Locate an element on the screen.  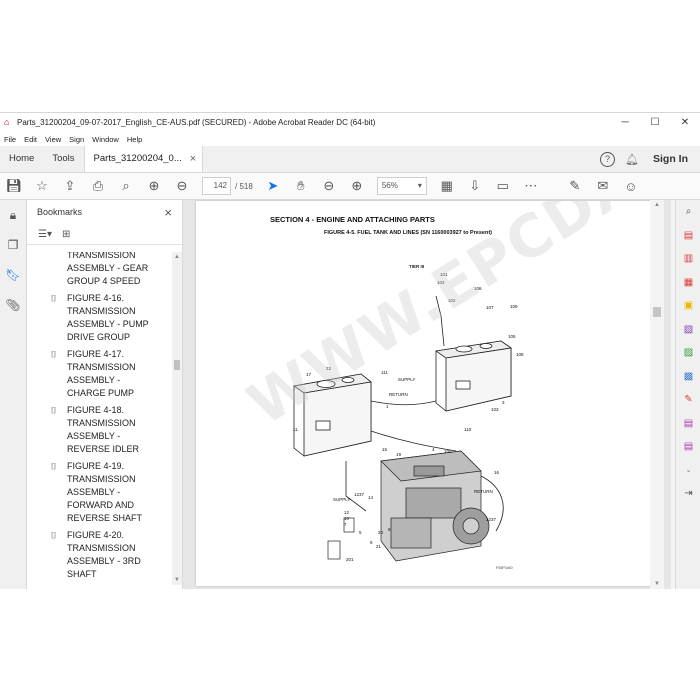
tab-close-icon: × is located at coordinates (193, 159).